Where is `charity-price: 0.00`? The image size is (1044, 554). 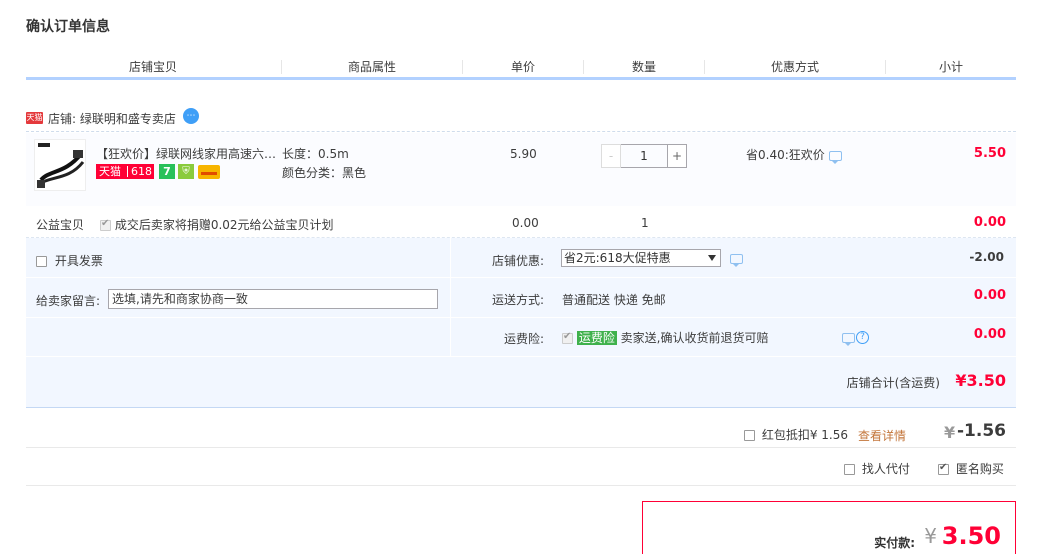
charity-price: 0.00 is located at coordinates (525, 223).